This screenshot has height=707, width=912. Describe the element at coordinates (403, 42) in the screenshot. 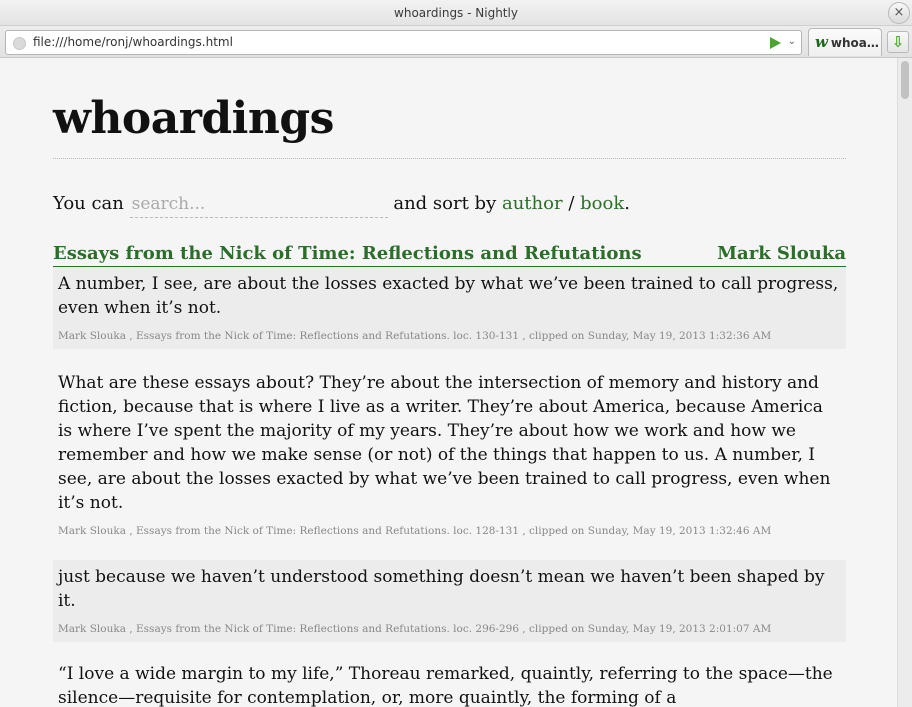

I see `url-bar: file:///home/ronj/whoardings.html ⌄` at that location.